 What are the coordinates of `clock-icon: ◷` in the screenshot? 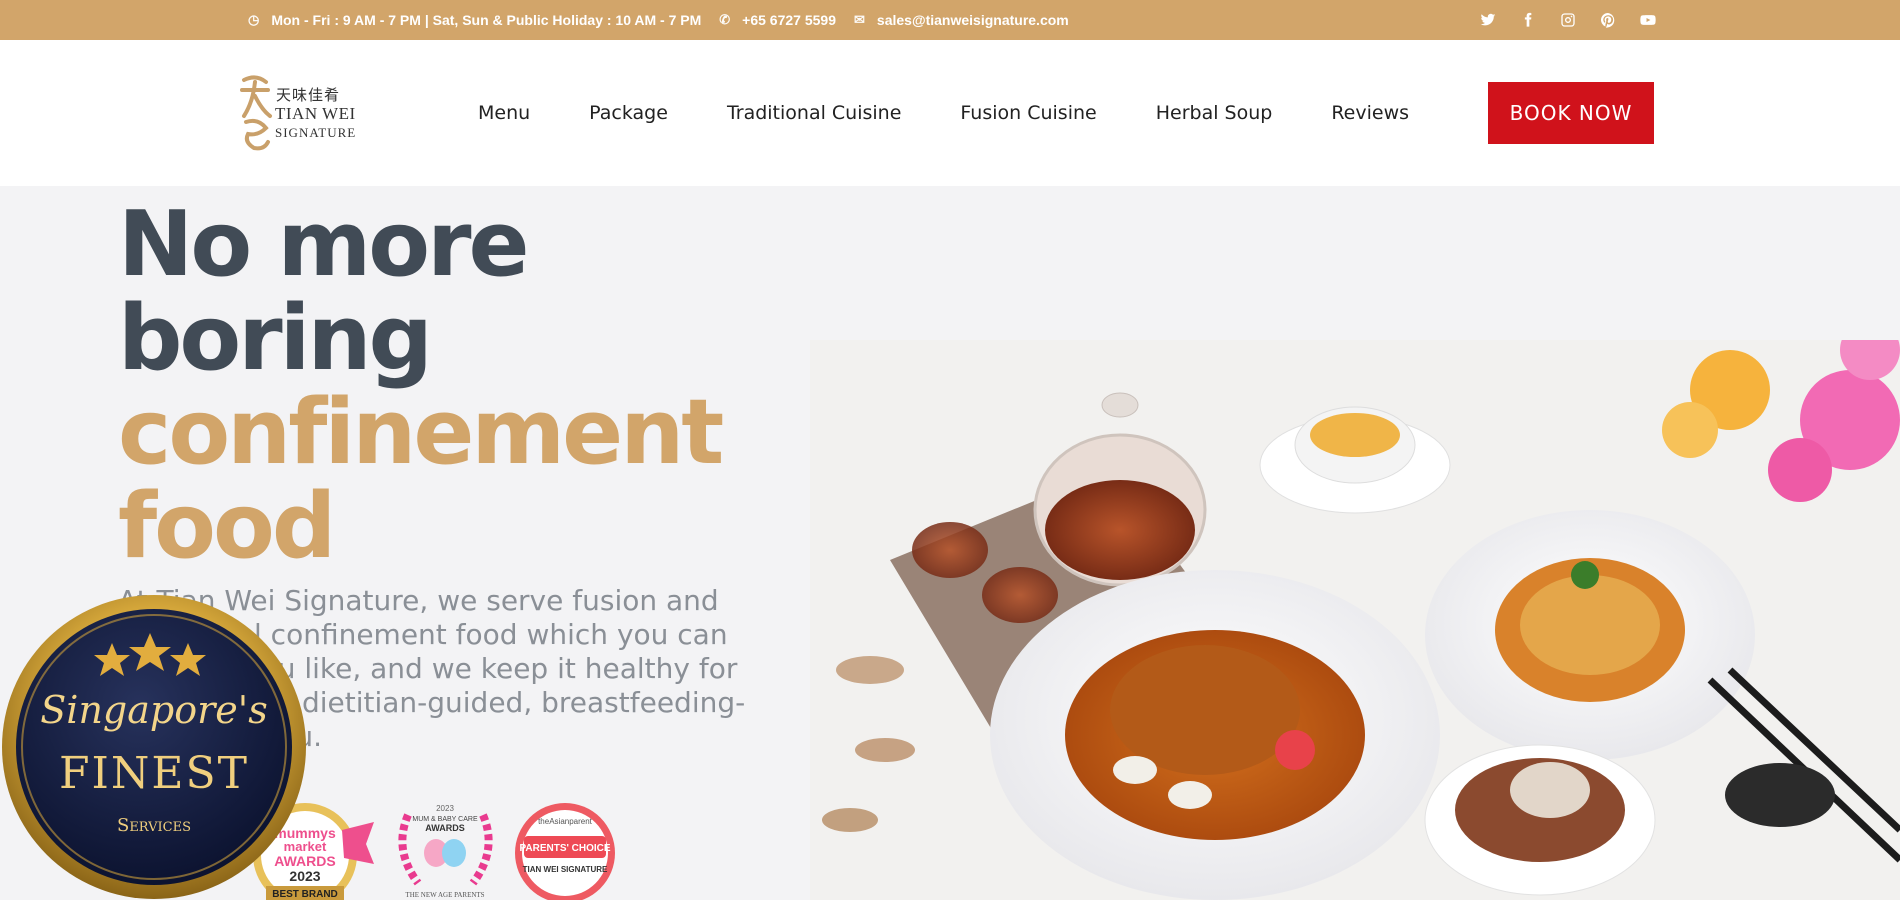 It's located at (254, 19).